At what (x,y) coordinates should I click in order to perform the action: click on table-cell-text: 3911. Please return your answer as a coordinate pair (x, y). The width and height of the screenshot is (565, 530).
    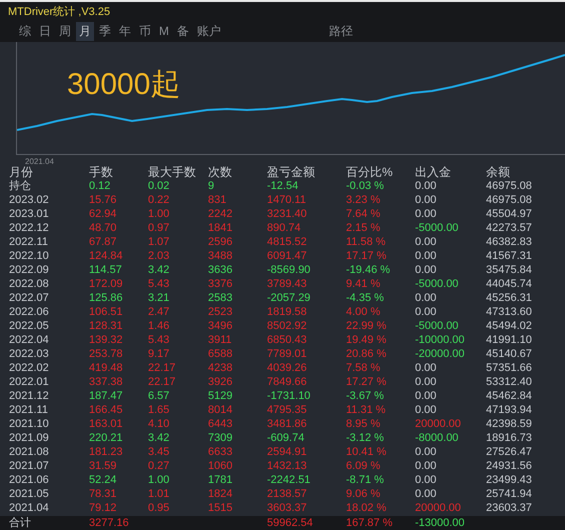
    Looking at the image, I should click on (220, 340).